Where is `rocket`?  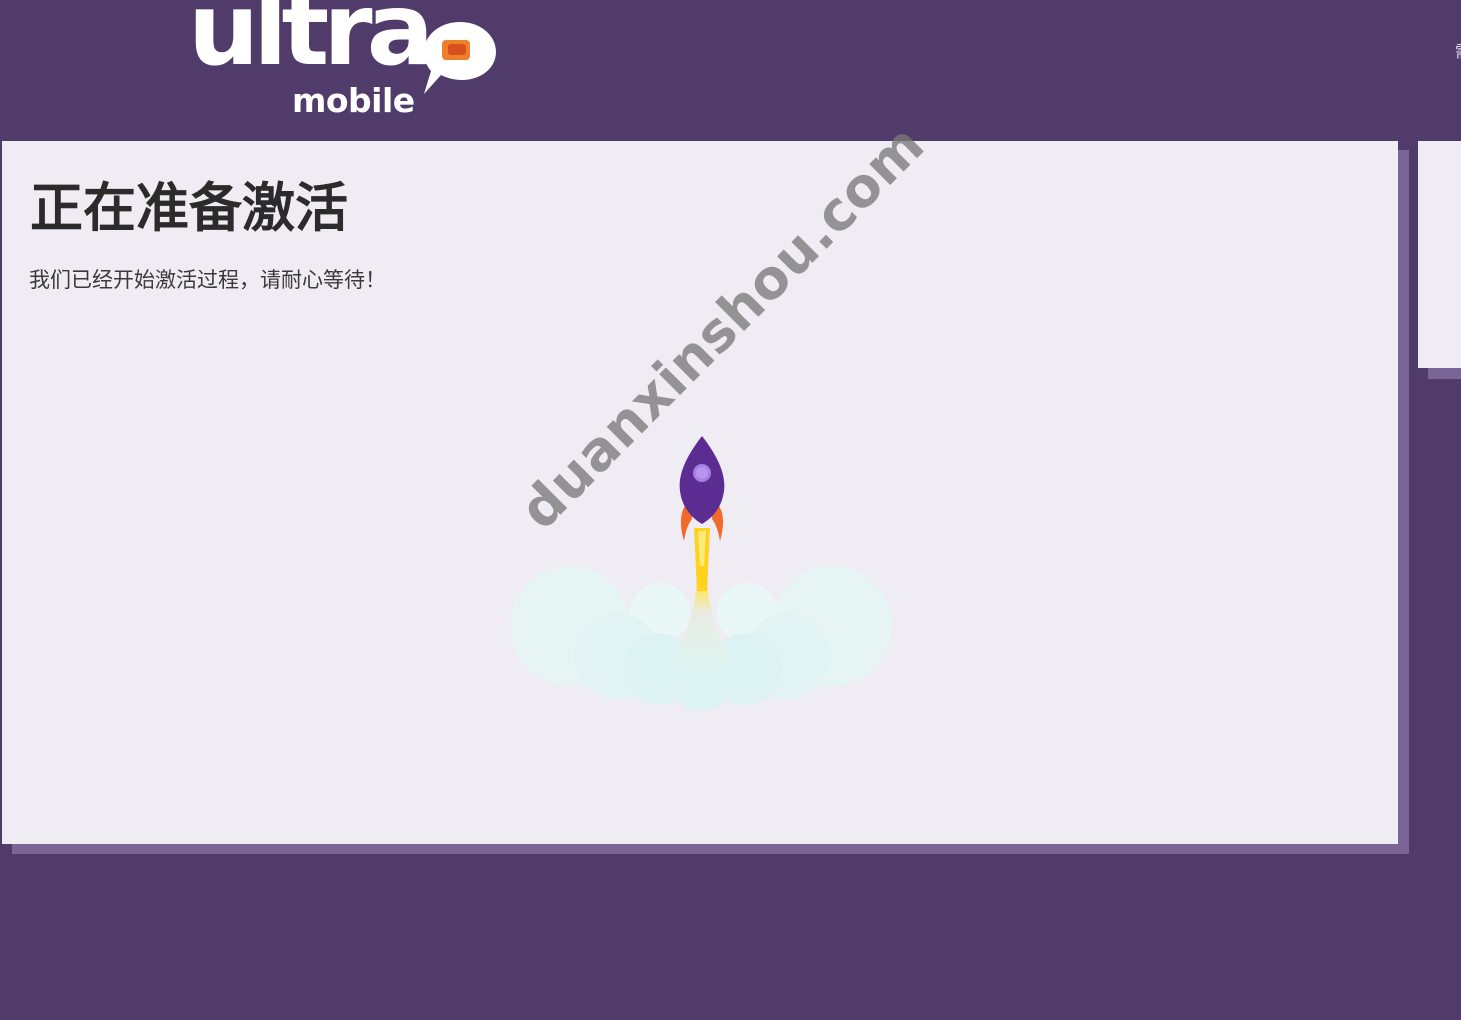 rocket is located at coordinates (702, 513).